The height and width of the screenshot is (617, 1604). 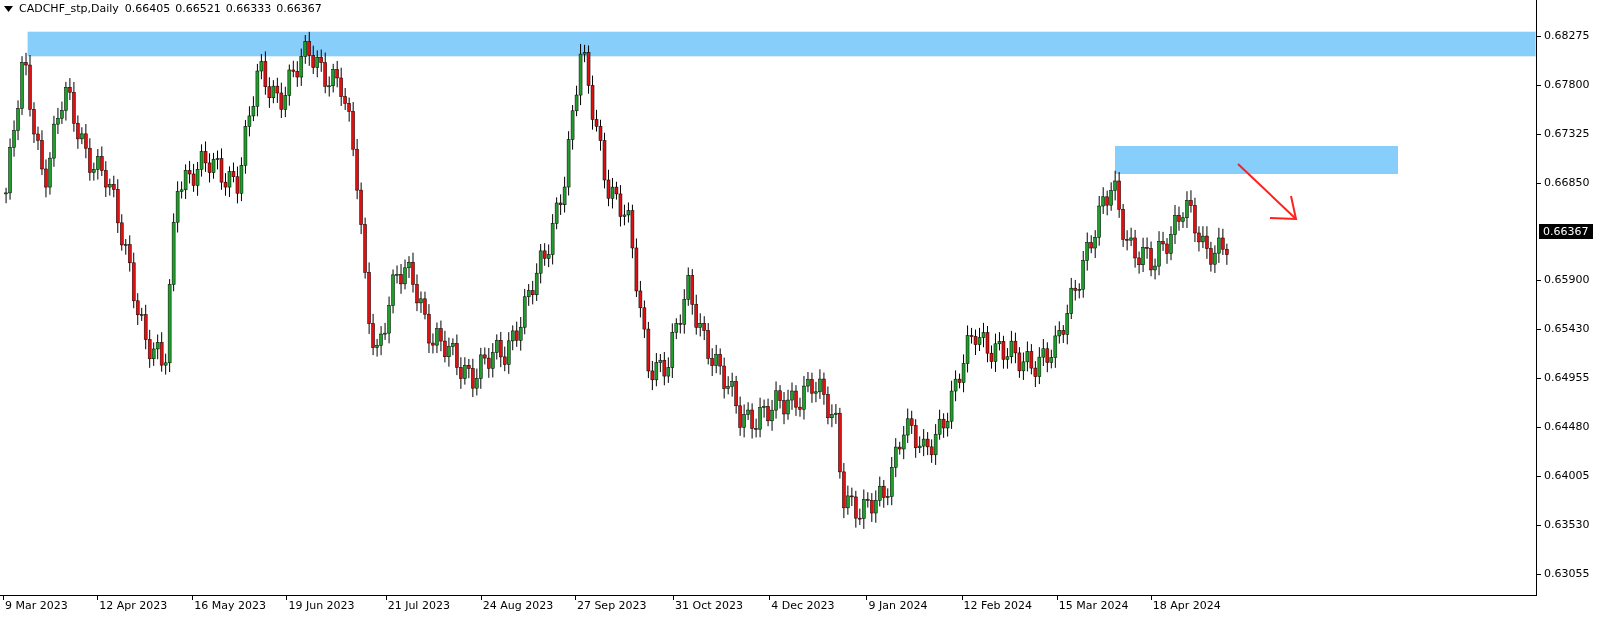 What do you see at coordinates (36, 605) in the screenshot?
I see `date-label: 9 Mar 2023` at bounding box center [36, 605].